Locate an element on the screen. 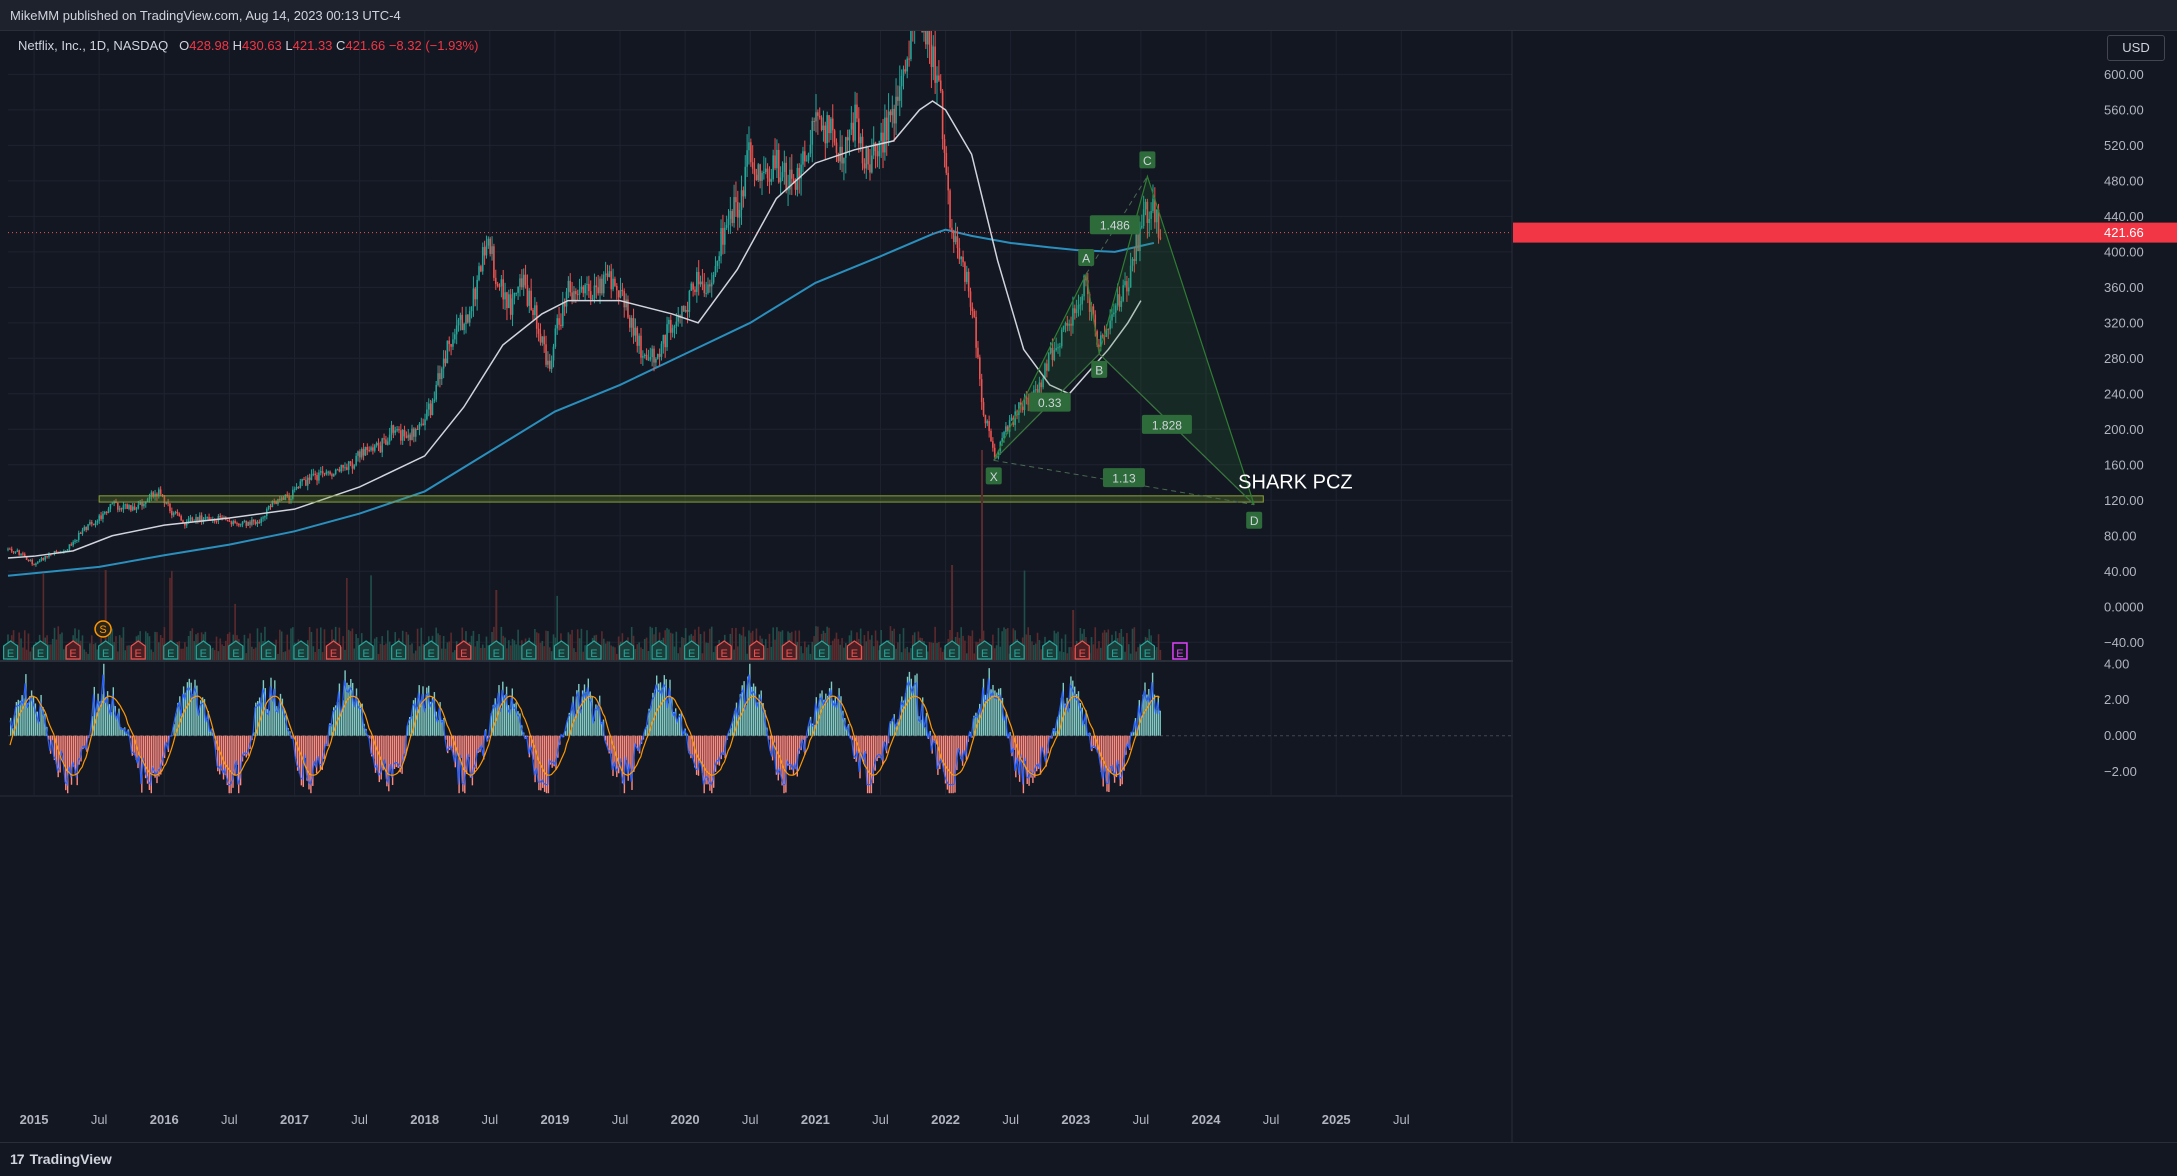 The height and width of the screenshot is (1176, 2177). tradingview-logo: 17TradingView is located at coordinates (61, 1159).